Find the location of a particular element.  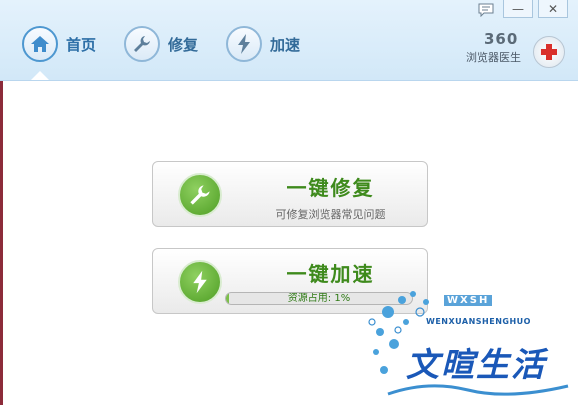

brand-name: 浏览器医生 is located at coordinates (493, 57).